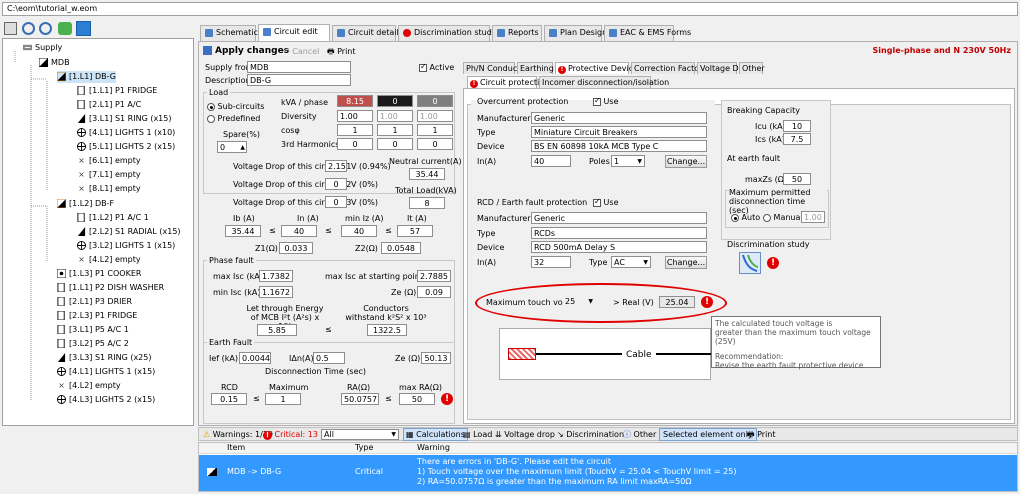 This screenshot has height=494, width=1020. Describe the element at coordinates (435, 144) in the screenshot. I see `harm-l3: 0` at that location.